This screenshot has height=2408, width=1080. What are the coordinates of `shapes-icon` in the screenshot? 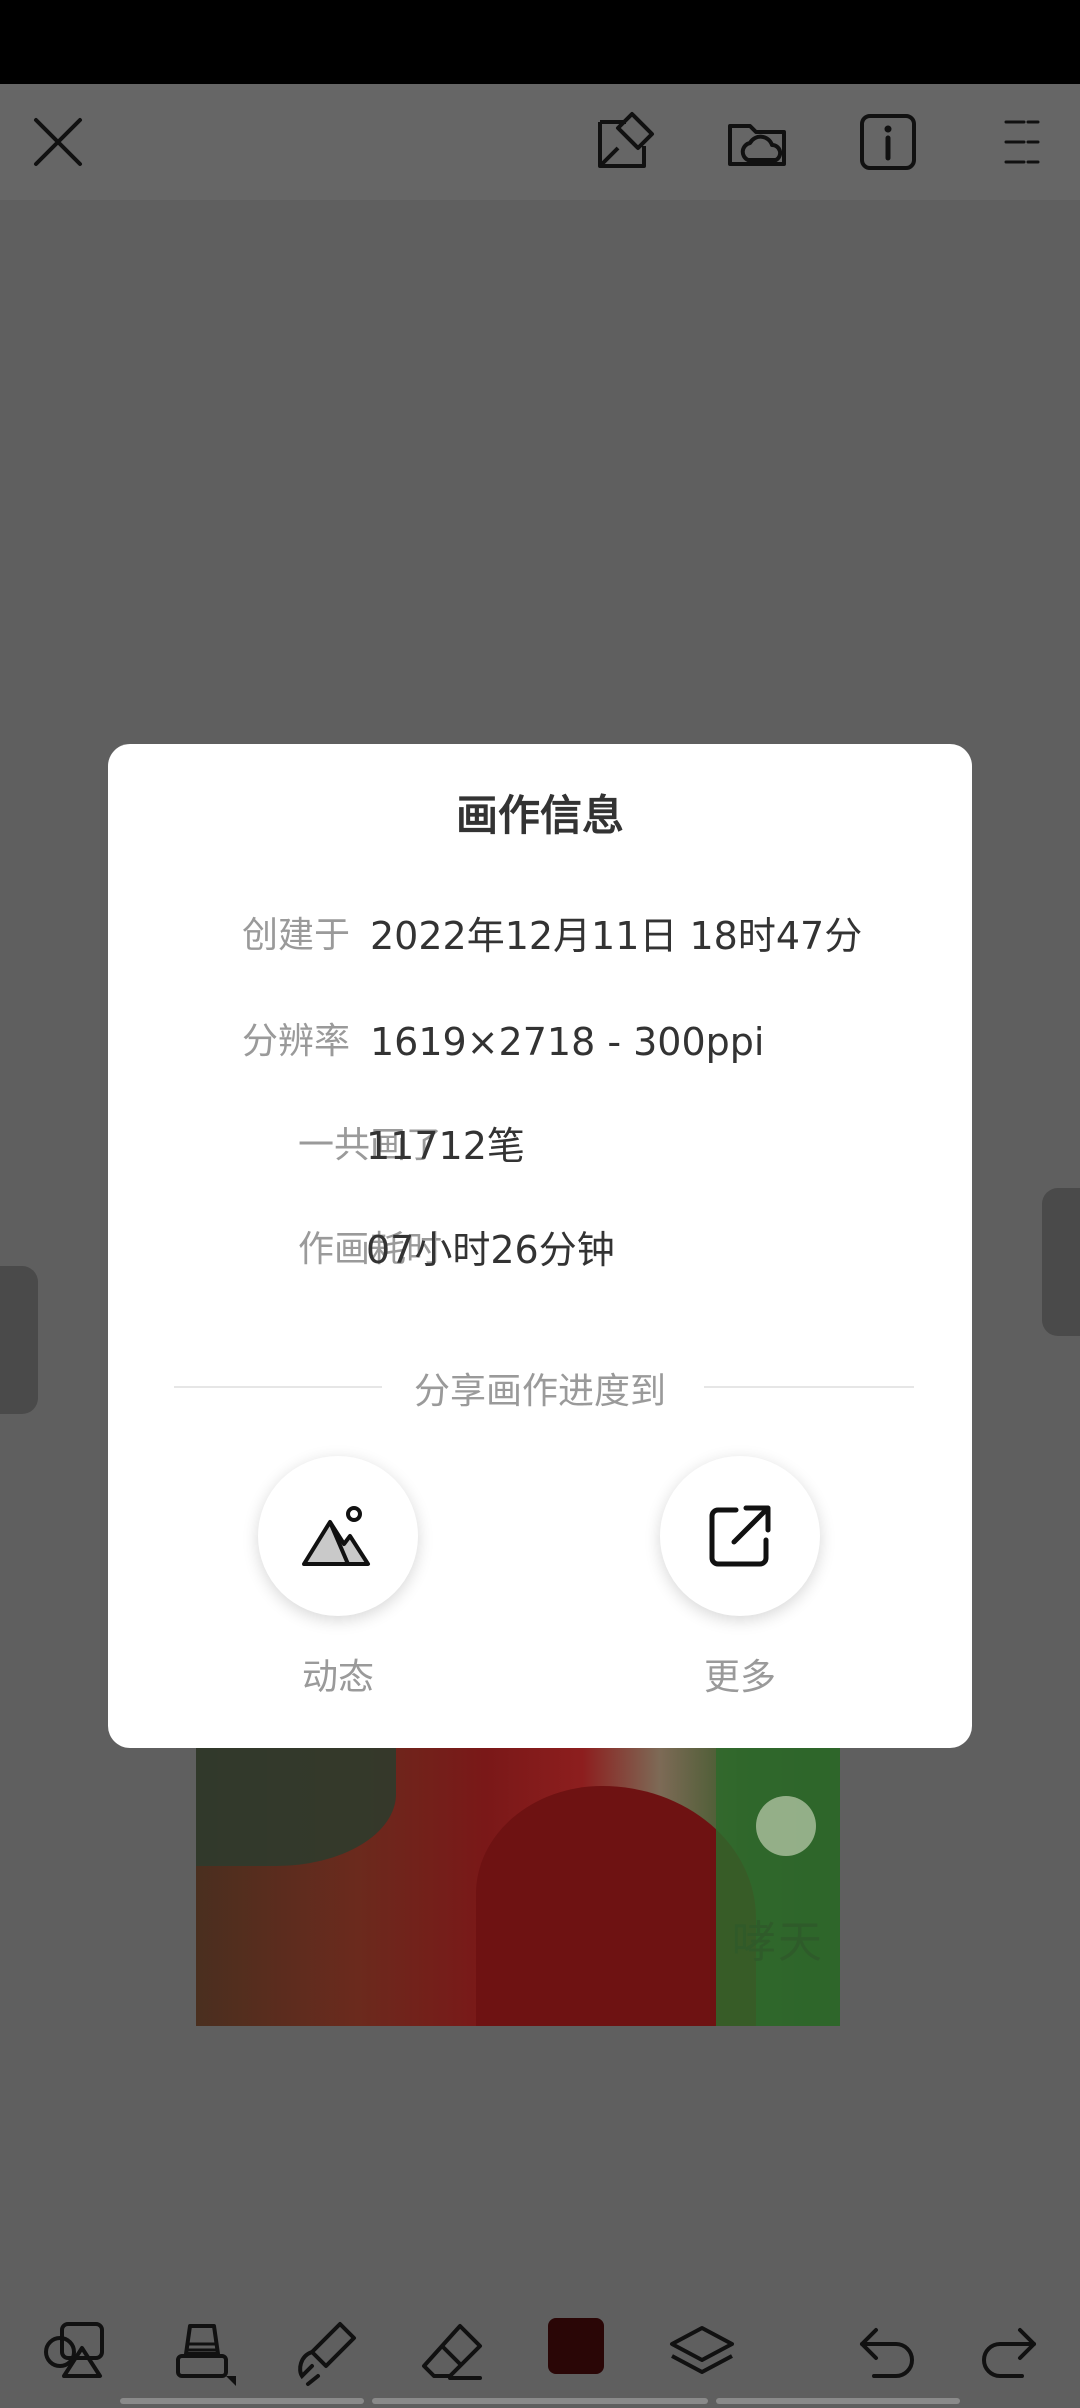 It's located at (74, 2350).